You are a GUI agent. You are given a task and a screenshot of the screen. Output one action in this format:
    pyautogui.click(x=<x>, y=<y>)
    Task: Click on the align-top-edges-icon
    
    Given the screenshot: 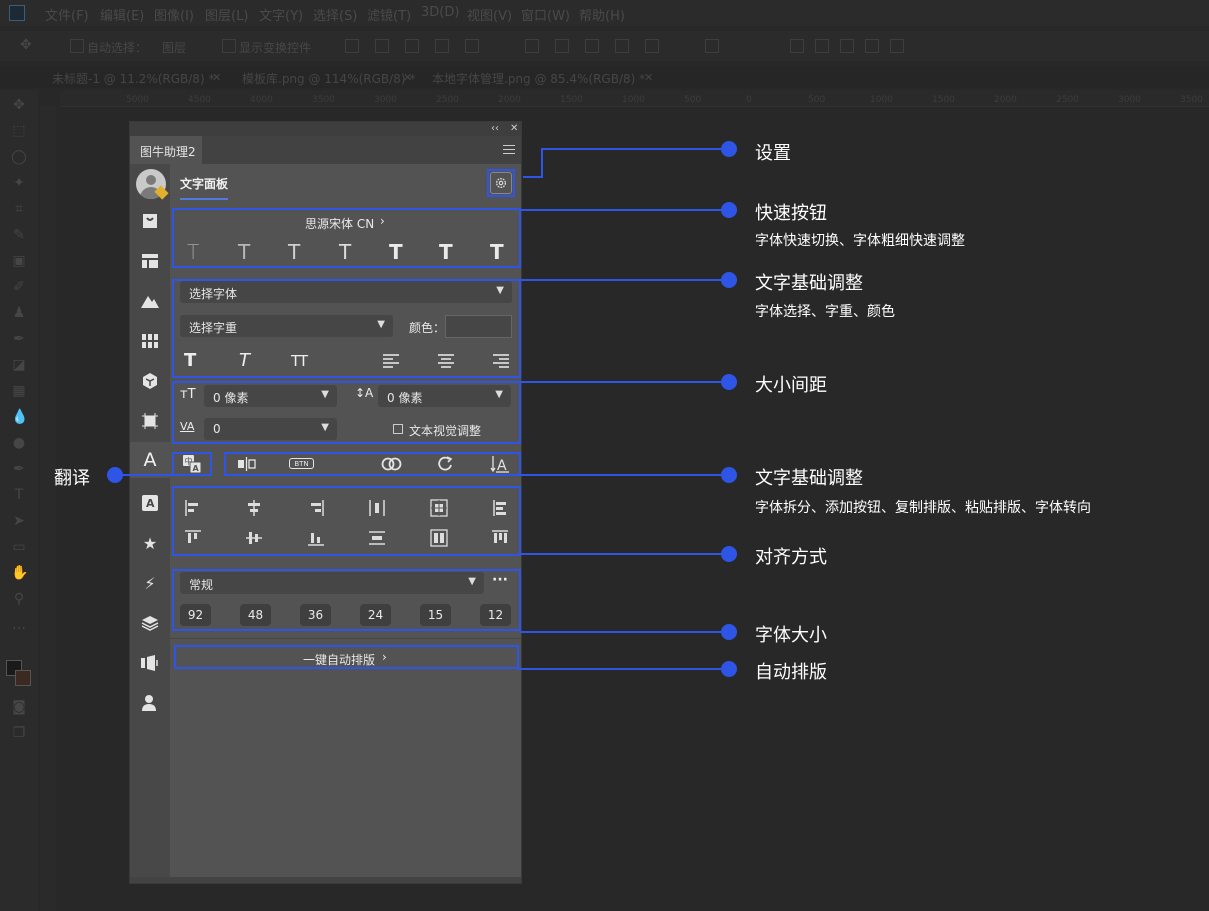 What is the action you would take?
    pyautogui.click(x=442, y=46)
    